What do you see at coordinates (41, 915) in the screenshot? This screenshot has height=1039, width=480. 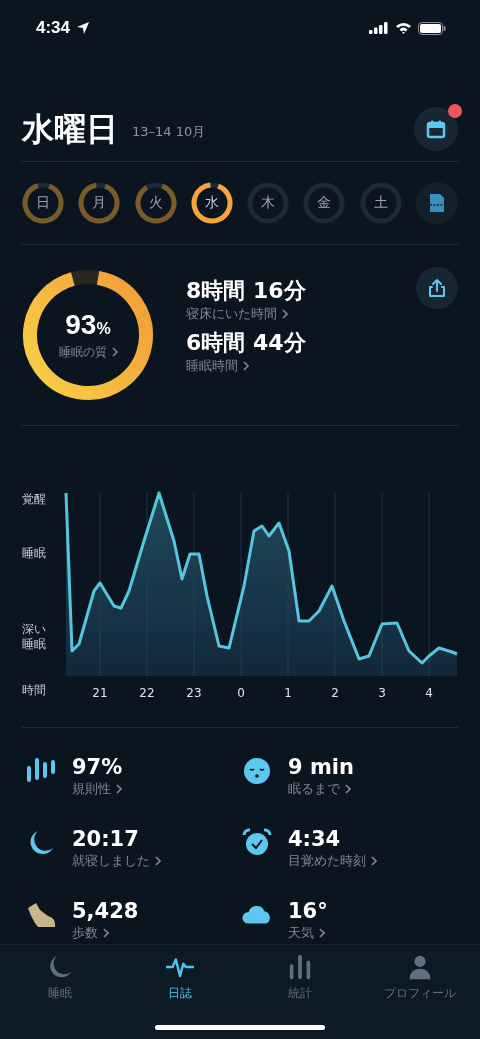 I see `shoe-icon` at bounding box center [41, 915].